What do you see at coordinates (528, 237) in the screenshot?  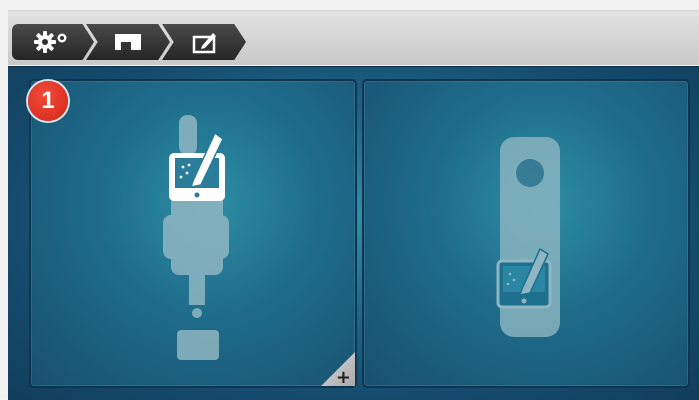 I see `device-with-screen-icon` at bounding box center [528, 237].